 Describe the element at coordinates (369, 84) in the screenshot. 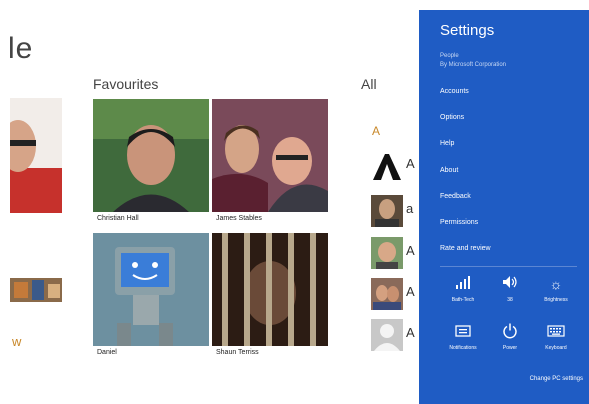

I see `all-heading: All` at that location.